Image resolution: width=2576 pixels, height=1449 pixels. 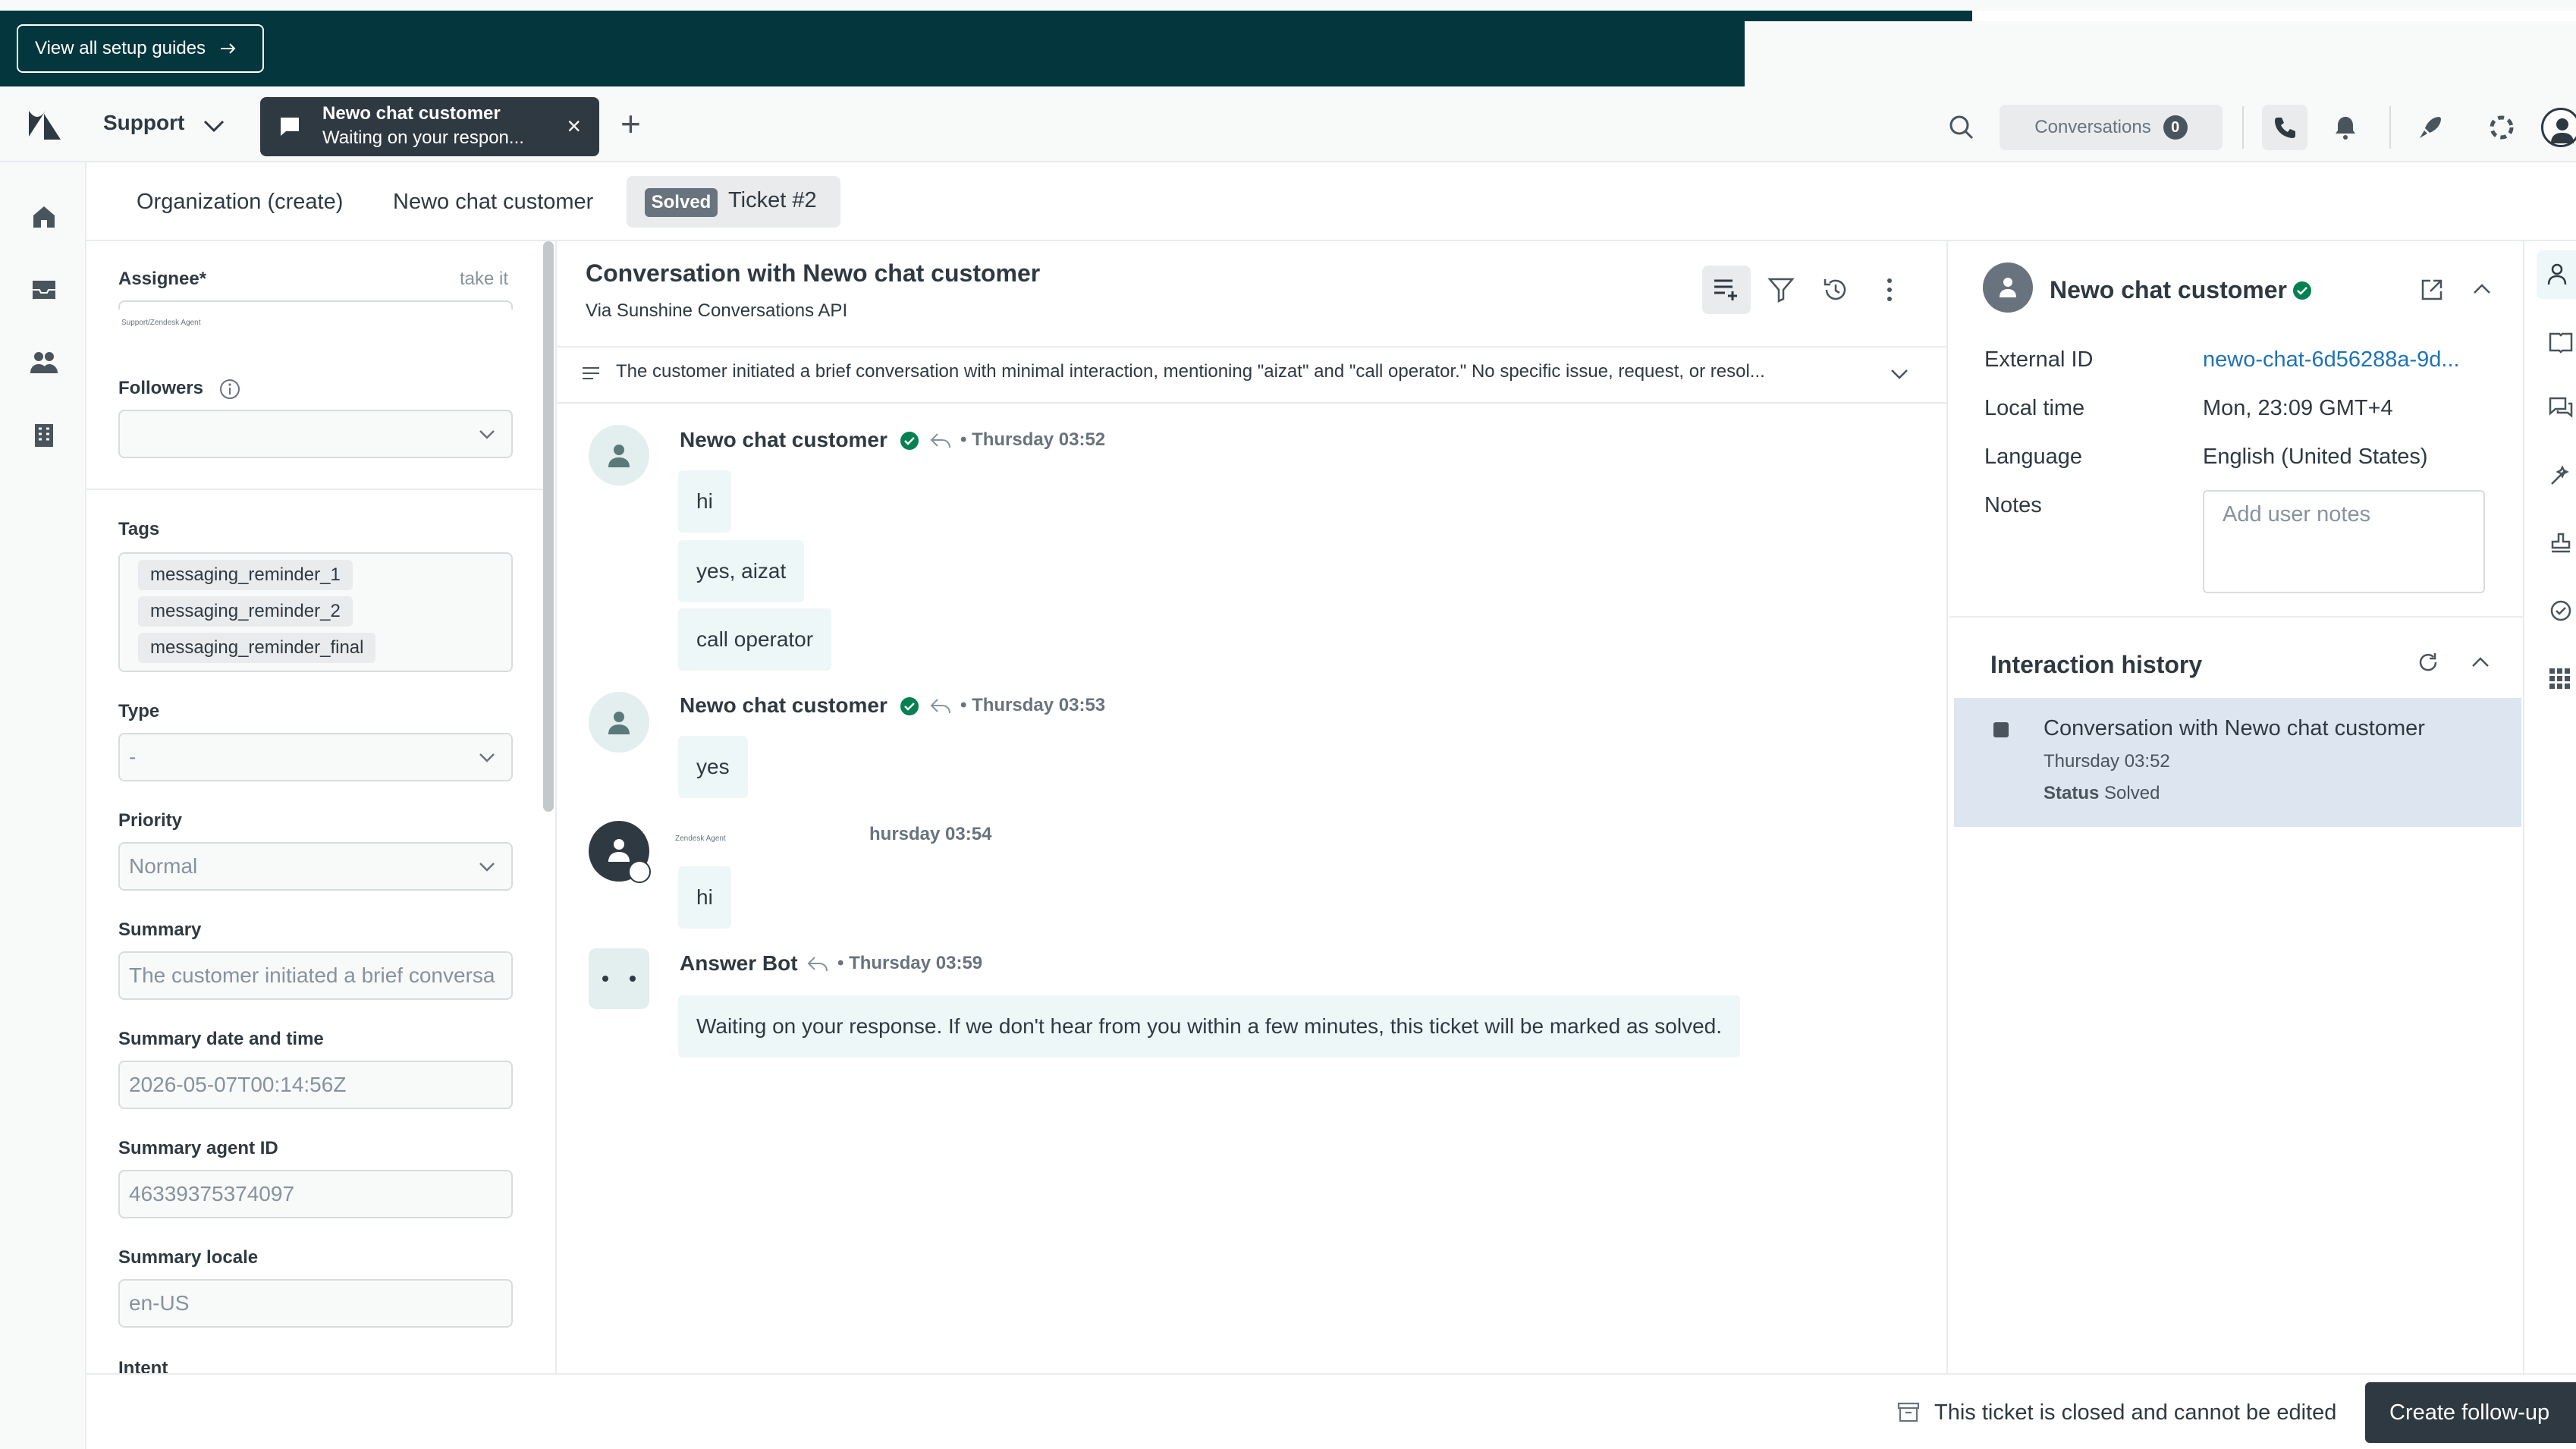 What do you see at coordinates (2344, 541) in the screenshot?
I see `user-notes-field: Add user notes` at bounding box center [2344, 541].